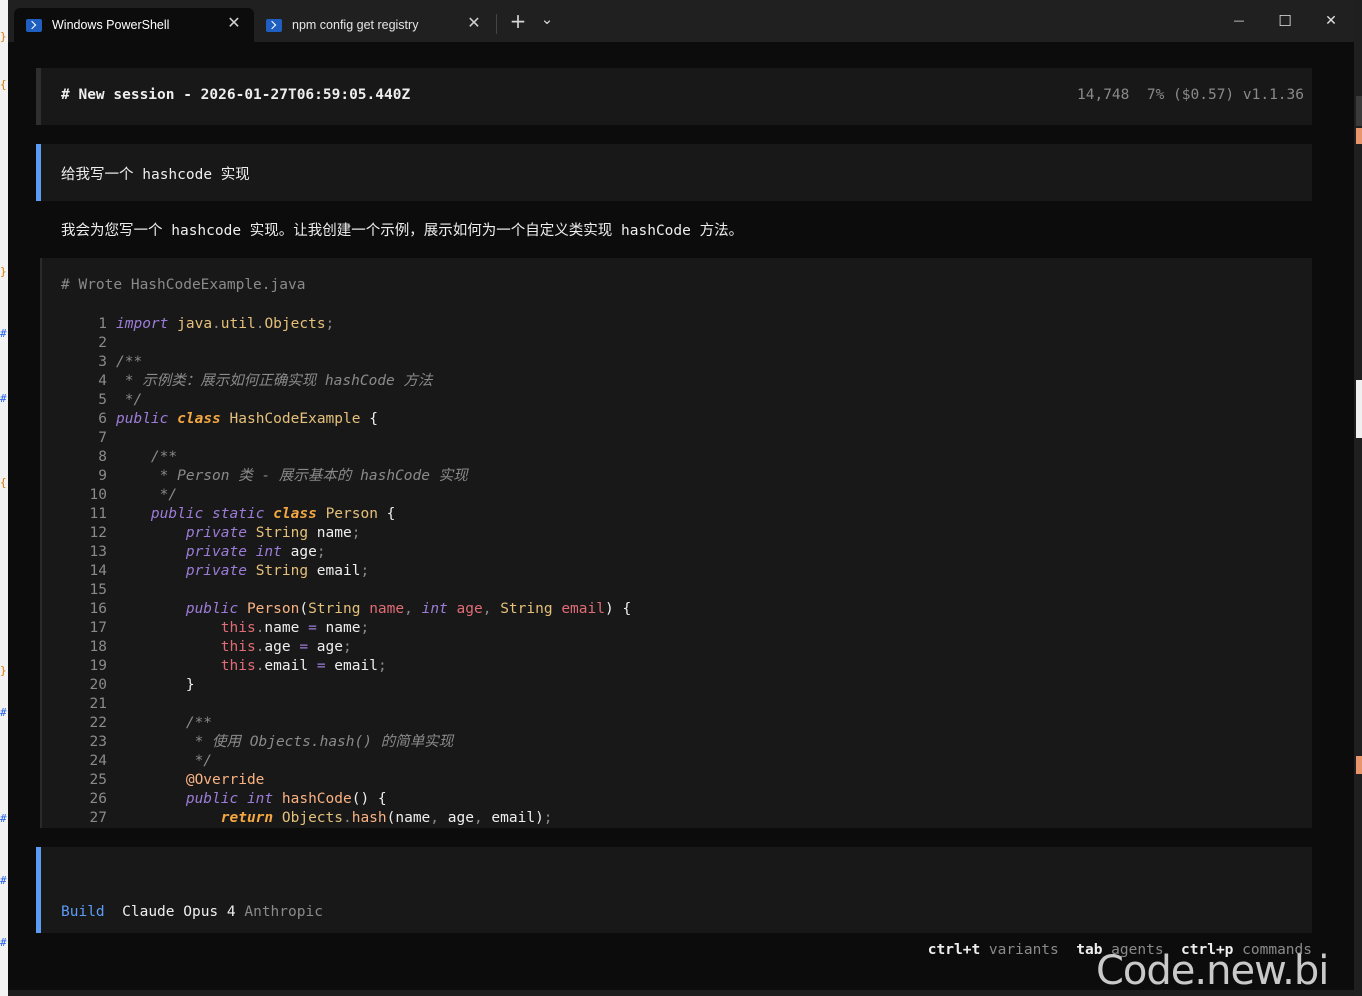 Image resolution: width=1362 pixels, height=996 pixels. What do you see at coordinates (374, 25) in the screenshot?
I see `tab-npm-config-get-registry: npm config get registry ✕` at bounding box center [374, 25].